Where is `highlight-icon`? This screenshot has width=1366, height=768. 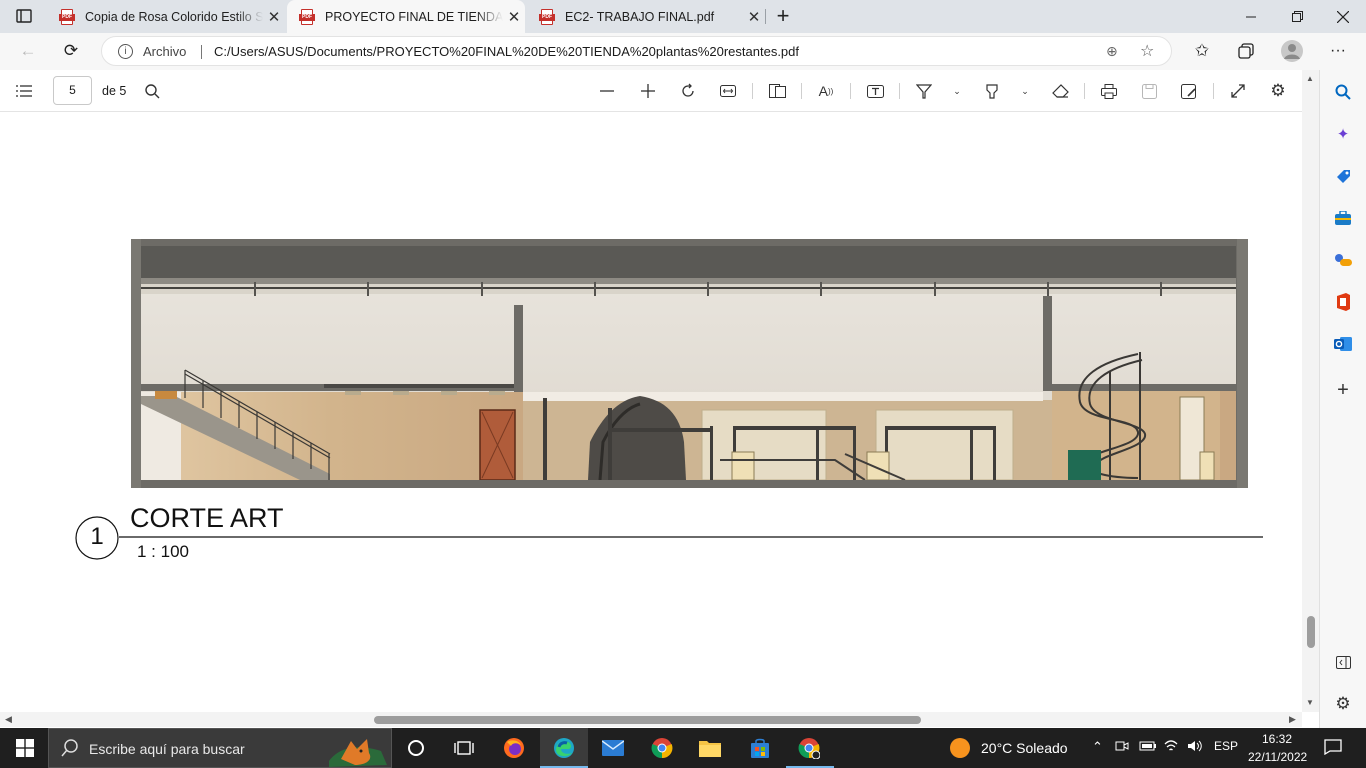
highlight-icon is located at coordinates (992, 91).